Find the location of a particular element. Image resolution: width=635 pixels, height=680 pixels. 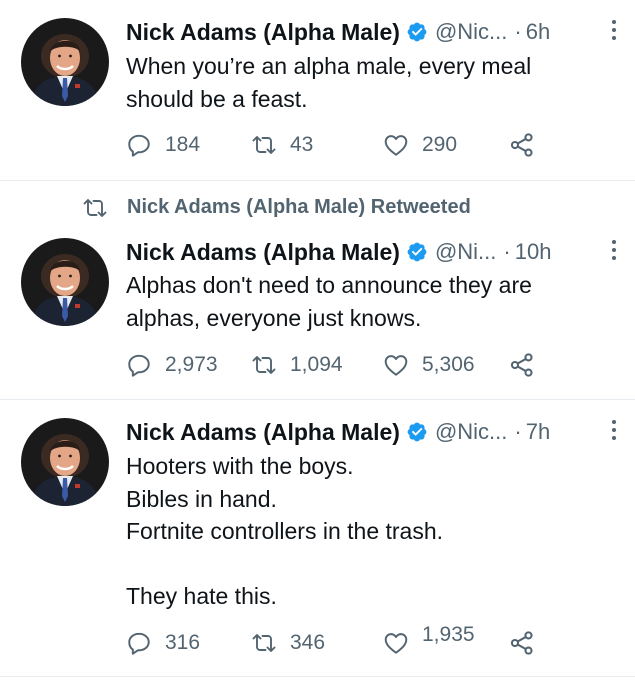

tweet-line: Hooters with the boys. is located at coordinates (240, 466).